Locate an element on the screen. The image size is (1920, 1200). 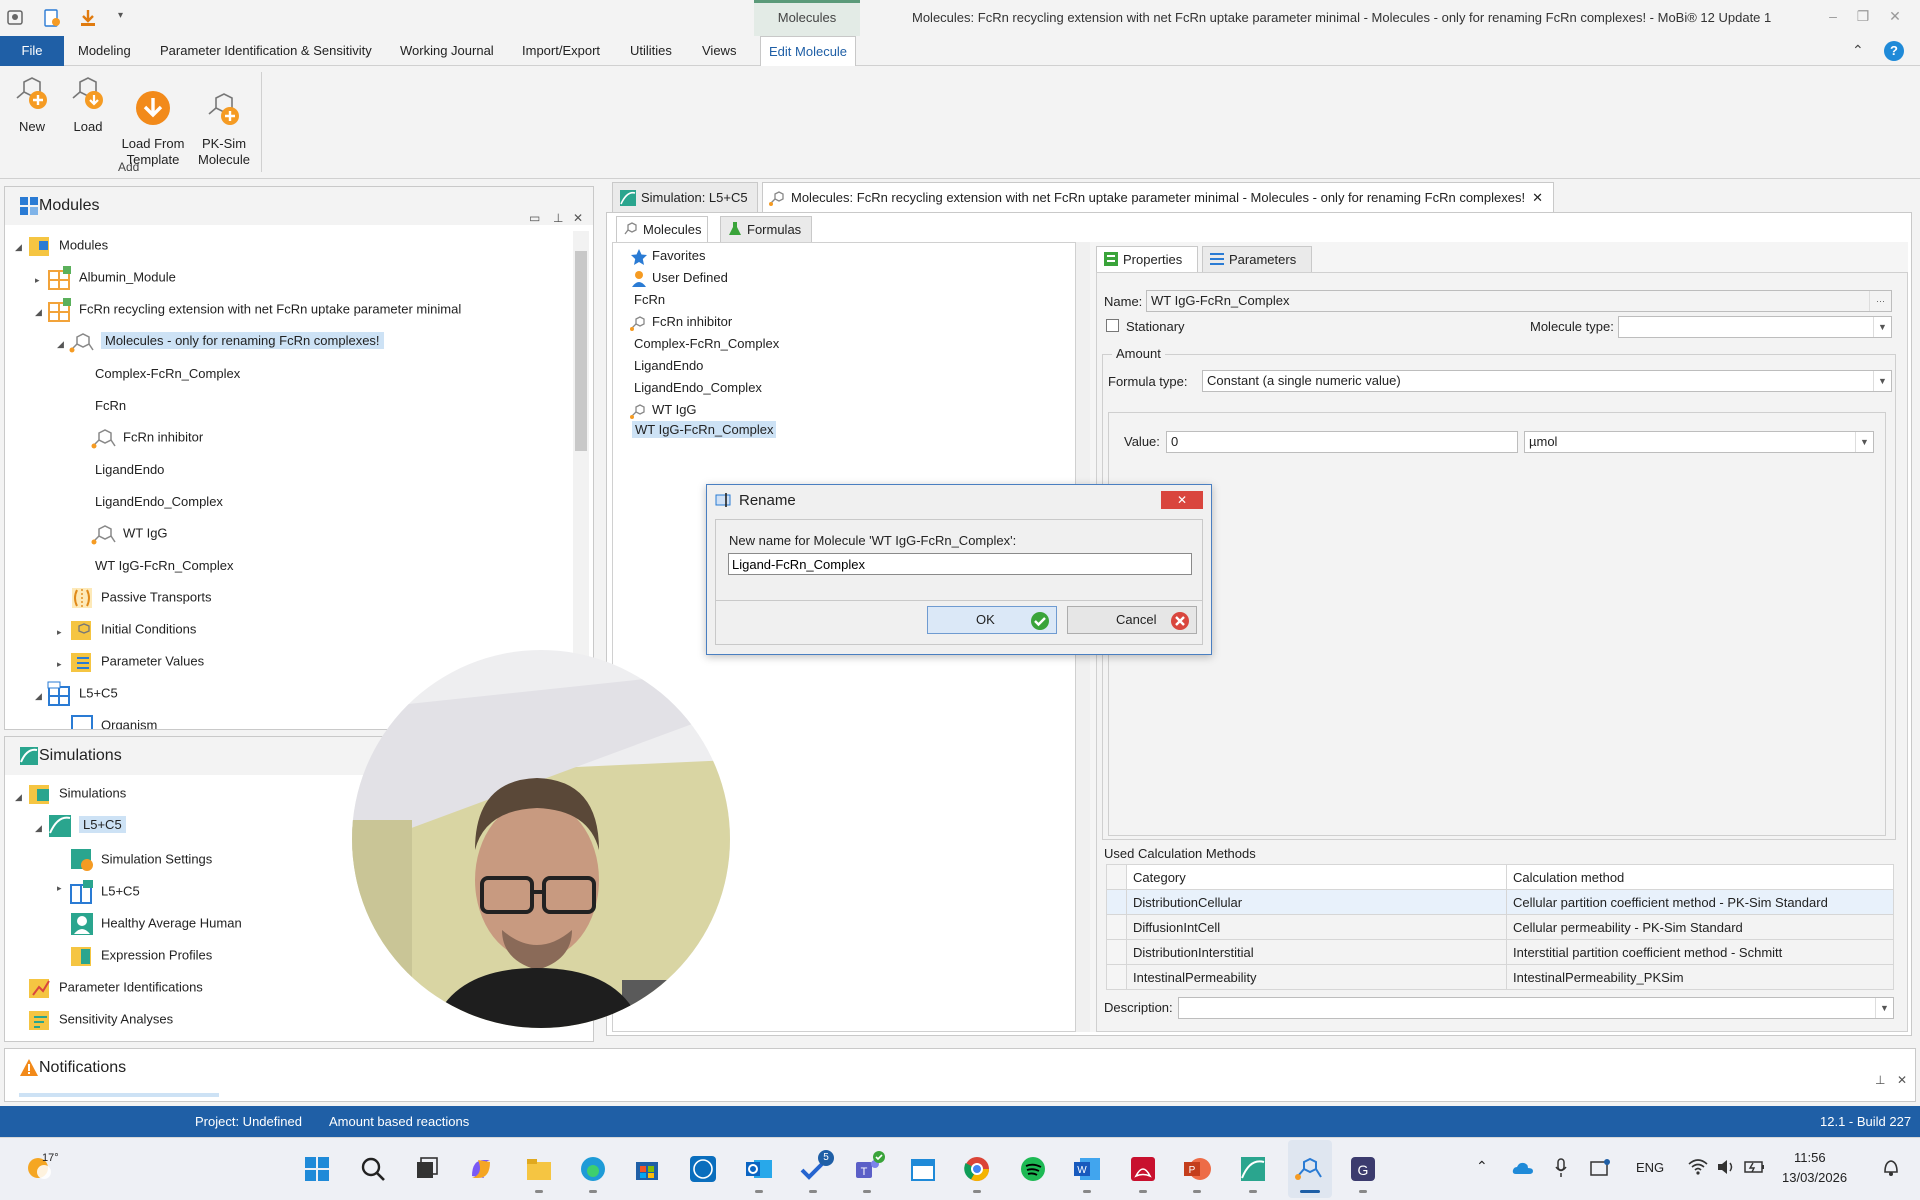
notification-bell-icon is located at coordinates (1891, 1167).